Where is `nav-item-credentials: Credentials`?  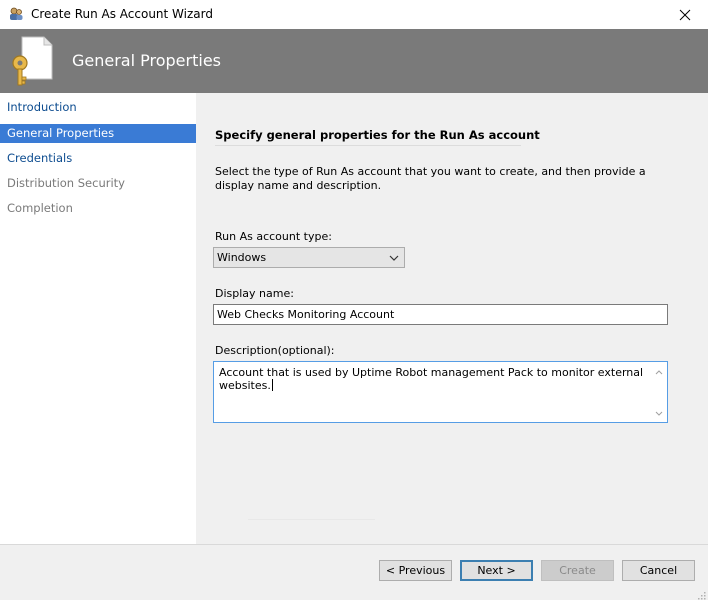 nav-item-credentials: Credentials is located at coordinates (98, 158).